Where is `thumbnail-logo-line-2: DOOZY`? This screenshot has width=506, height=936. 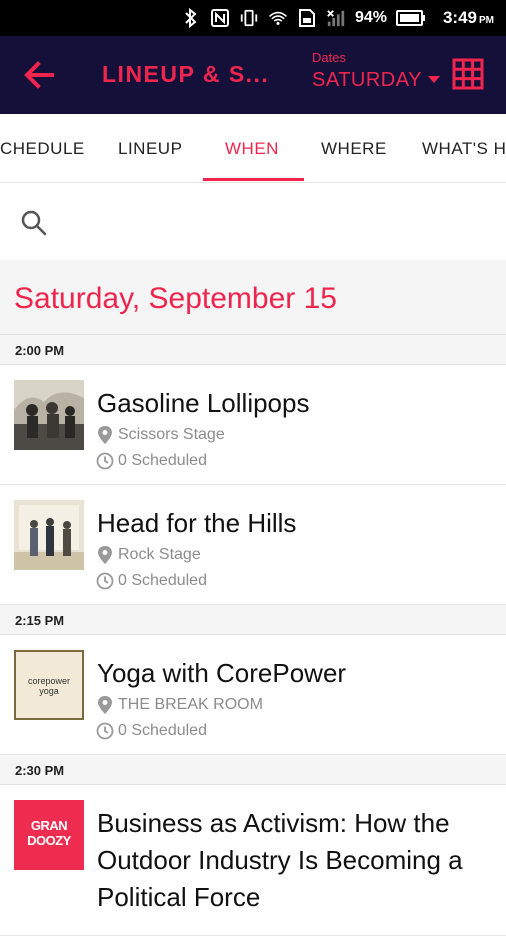 thumbnail-logo-line-2: DOOZY is located at coordinates (49, 840).